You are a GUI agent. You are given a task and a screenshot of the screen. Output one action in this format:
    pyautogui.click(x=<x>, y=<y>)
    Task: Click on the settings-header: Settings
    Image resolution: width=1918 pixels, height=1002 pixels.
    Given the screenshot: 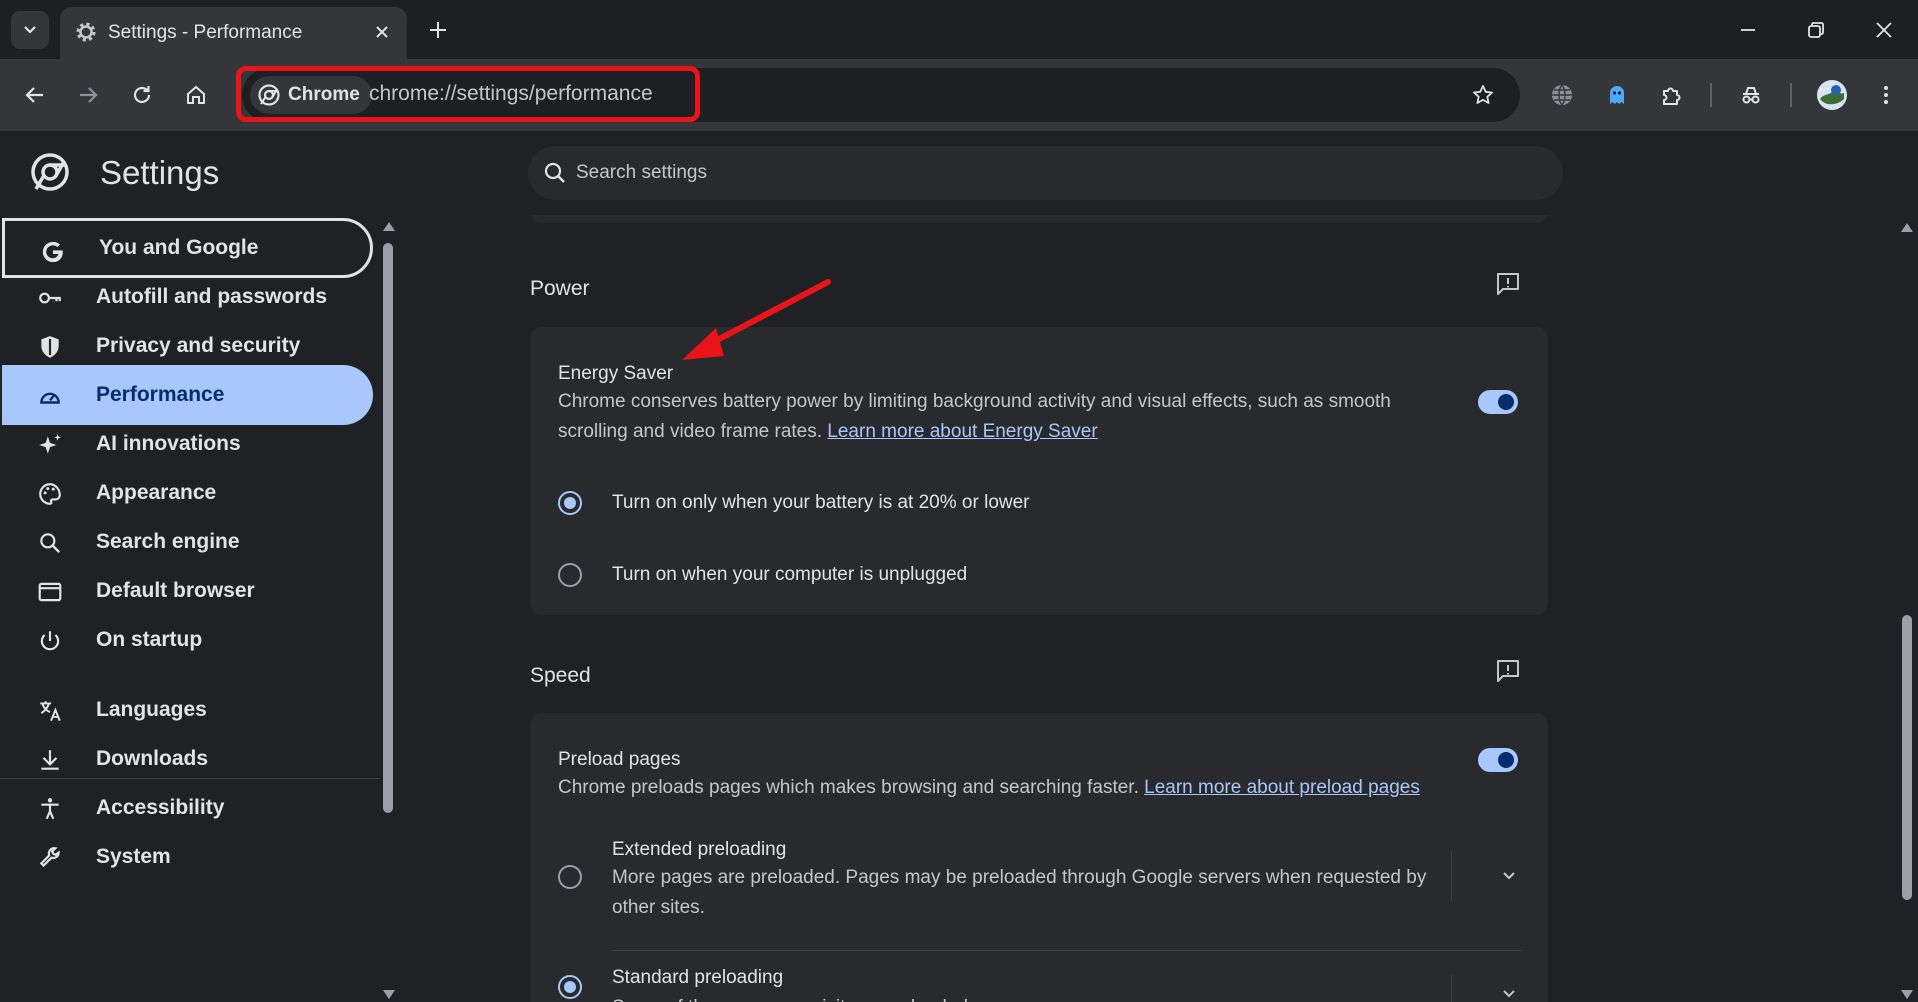 What is the action you would take?
    pyautogui.click(x=959, y=173)
    